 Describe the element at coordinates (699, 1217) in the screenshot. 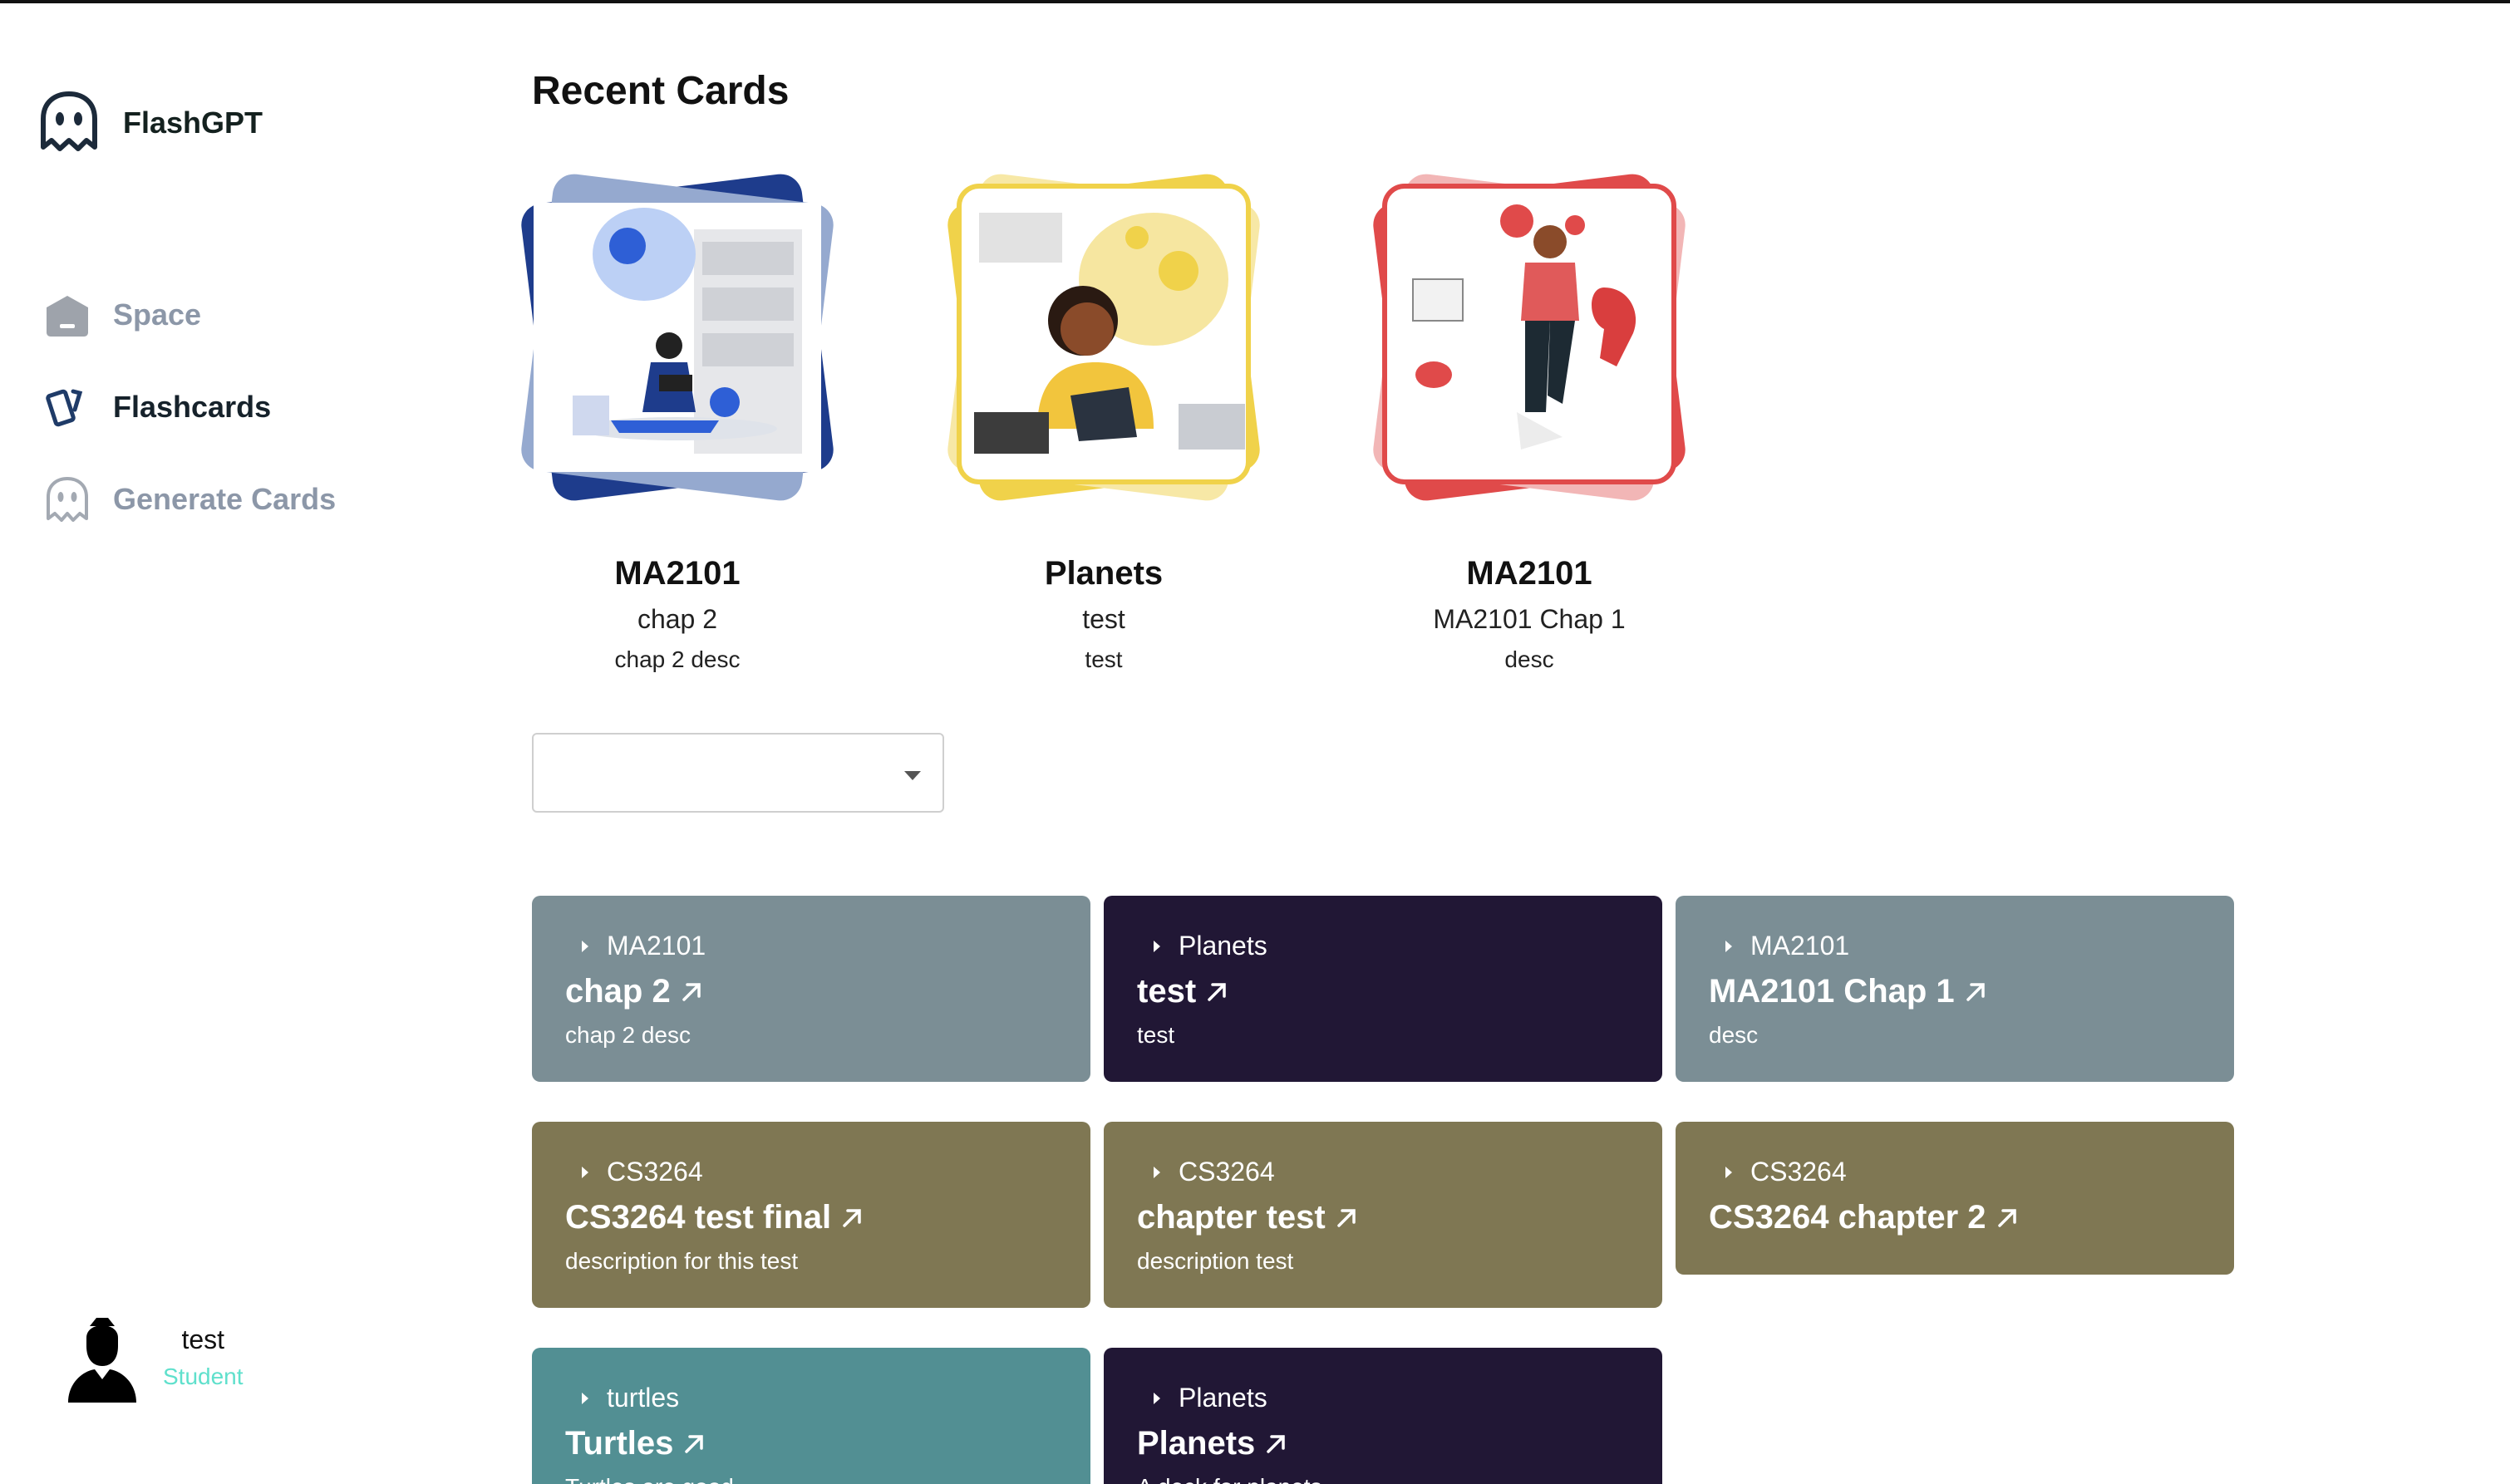

I see `deck-name: CS3264 test final` at that location.